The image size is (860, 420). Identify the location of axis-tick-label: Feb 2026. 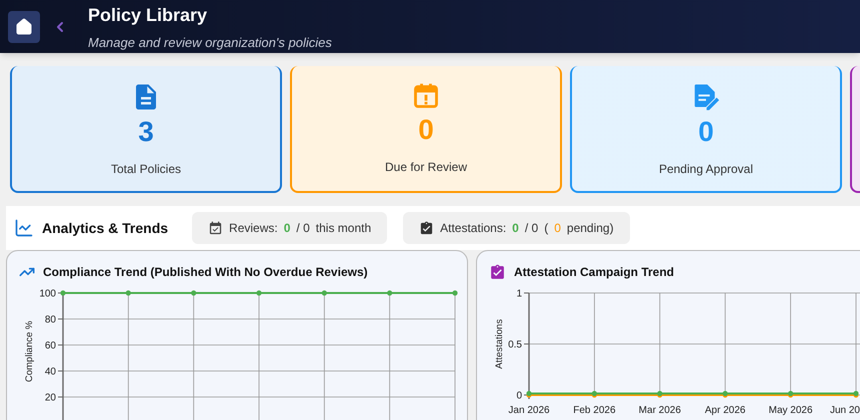
(594, 410).